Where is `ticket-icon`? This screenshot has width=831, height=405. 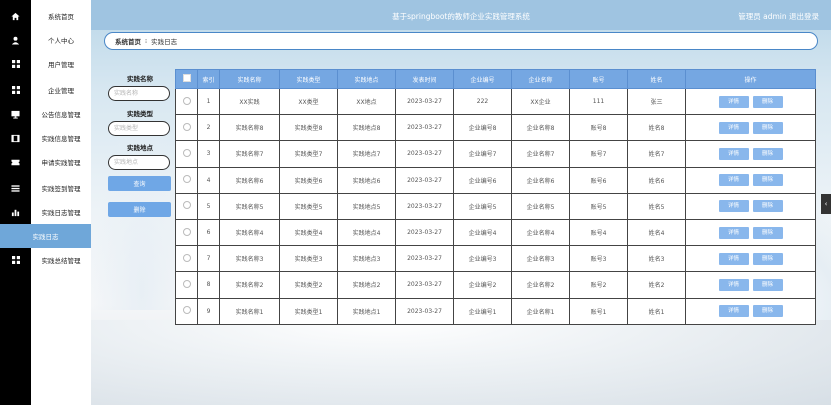 ticket-icon is located at coordinates (15, 162).